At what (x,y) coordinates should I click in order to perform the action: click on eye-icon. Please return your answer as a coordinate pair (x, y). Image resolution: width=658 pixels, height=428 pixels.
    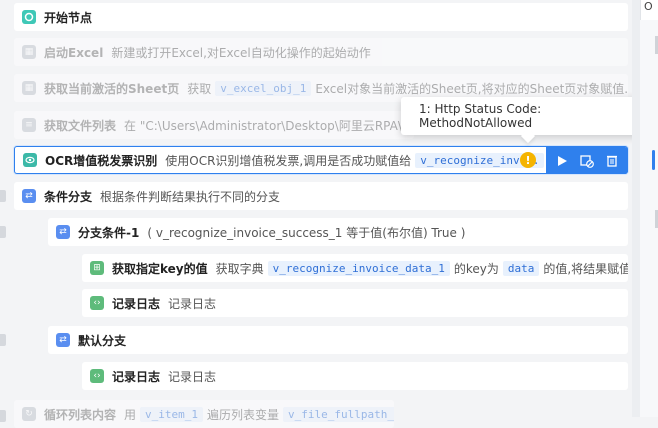
    Looking at the image, I should click on (30, 160).